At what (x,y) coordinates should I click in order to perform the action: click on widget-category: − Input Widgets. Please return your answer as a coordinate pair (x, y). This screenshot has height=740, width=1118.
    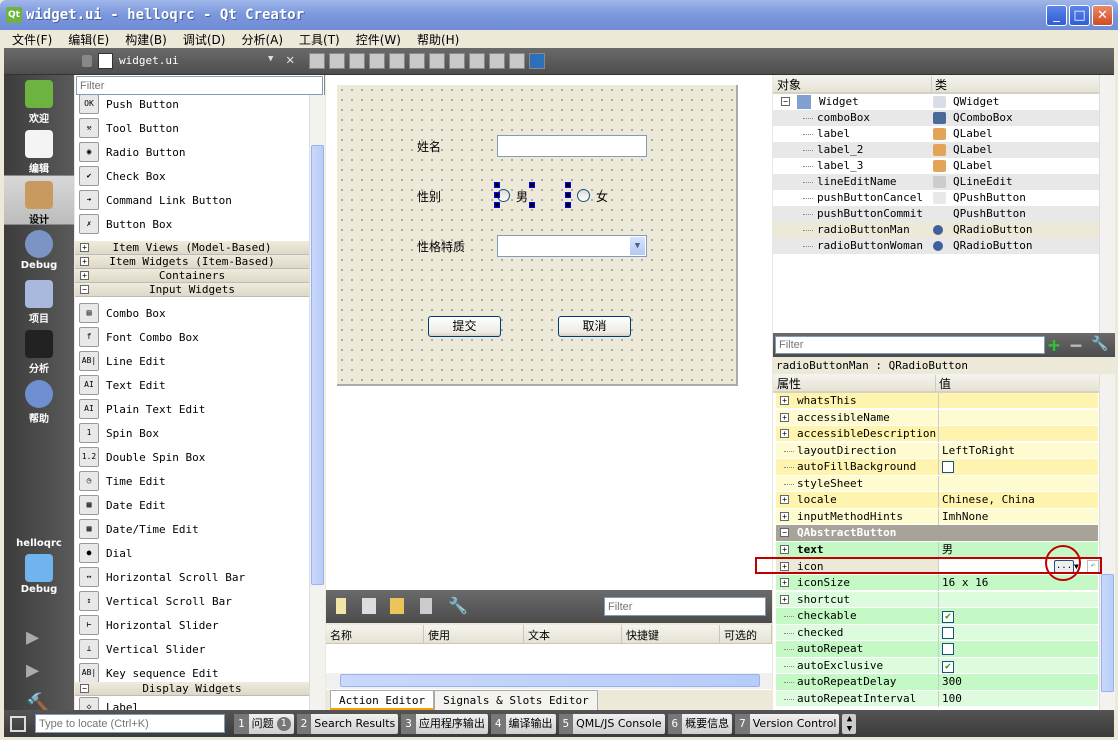
    Looking at the image, I should click on (192, 290).